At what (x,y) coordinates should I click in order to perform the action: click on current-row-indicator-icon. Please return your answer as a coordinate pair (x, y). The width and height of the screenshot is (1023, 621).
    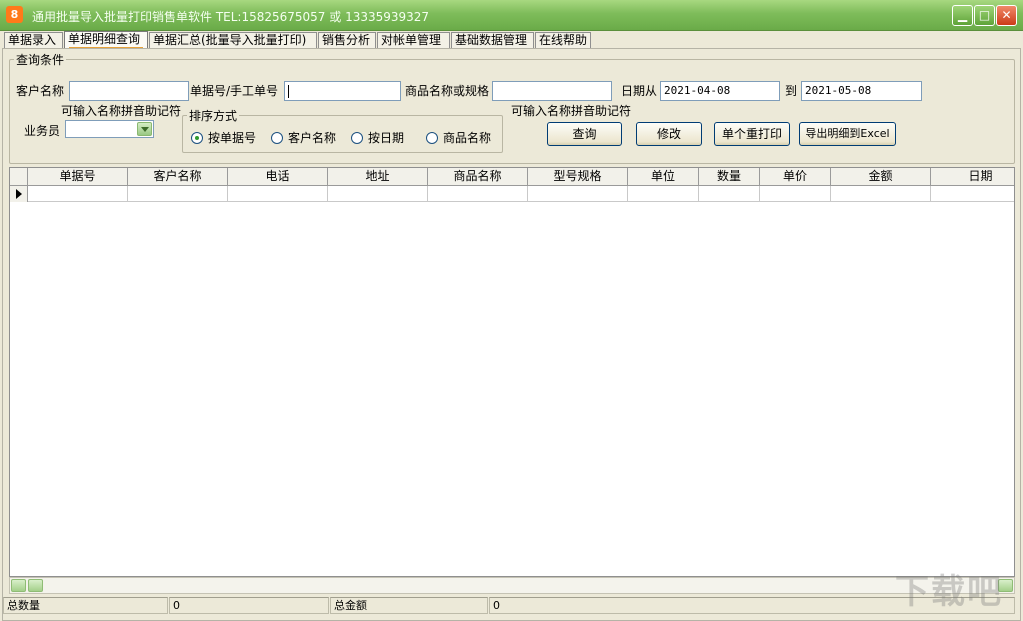
    Looking at the image, I should click on (19, 194).